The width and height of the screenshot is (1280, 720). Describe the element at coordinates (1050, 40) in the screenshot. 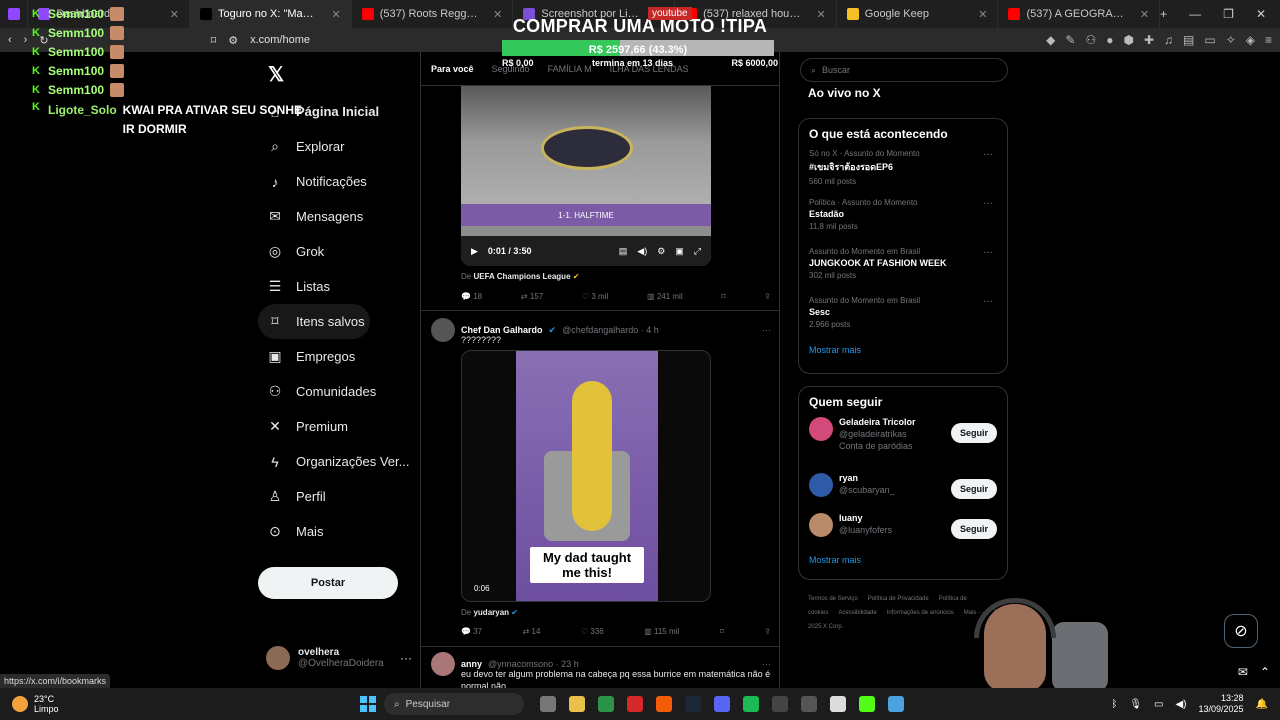

I see `extension-icon: ◆` at that location.